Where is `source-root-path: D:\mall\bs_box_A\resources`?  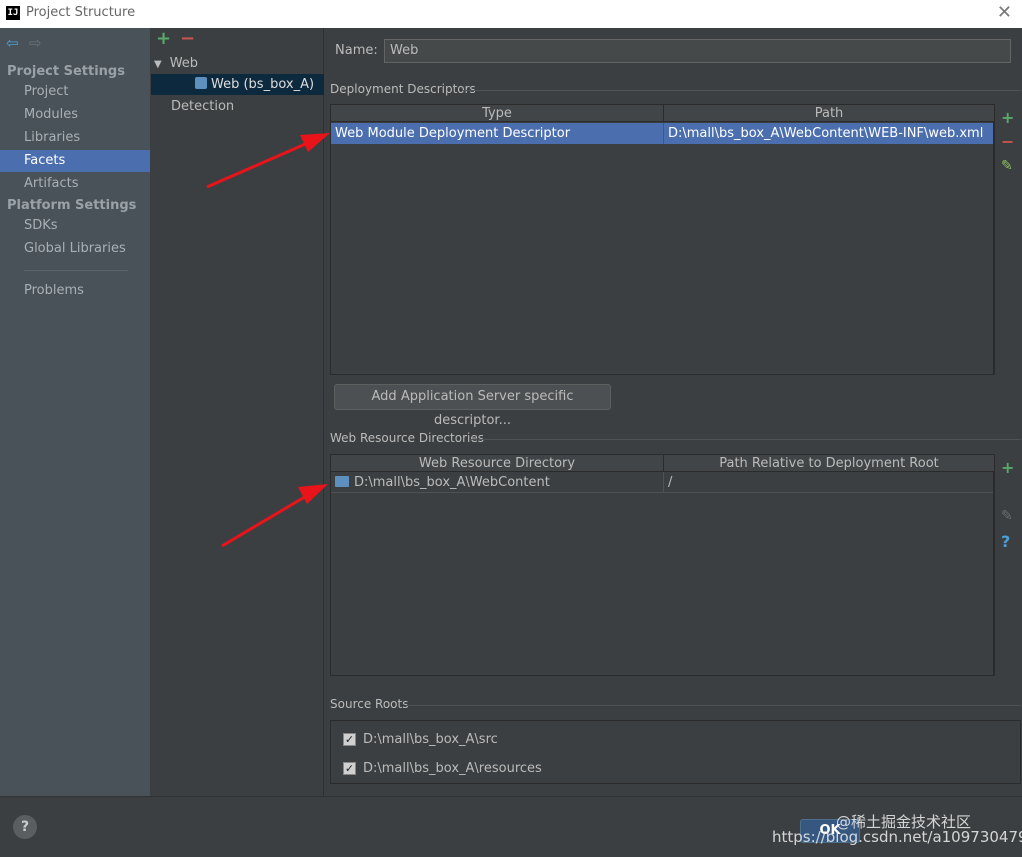
source-root-path: D:\mall\bs_box_A\resources is located at coordinates (452, 768).